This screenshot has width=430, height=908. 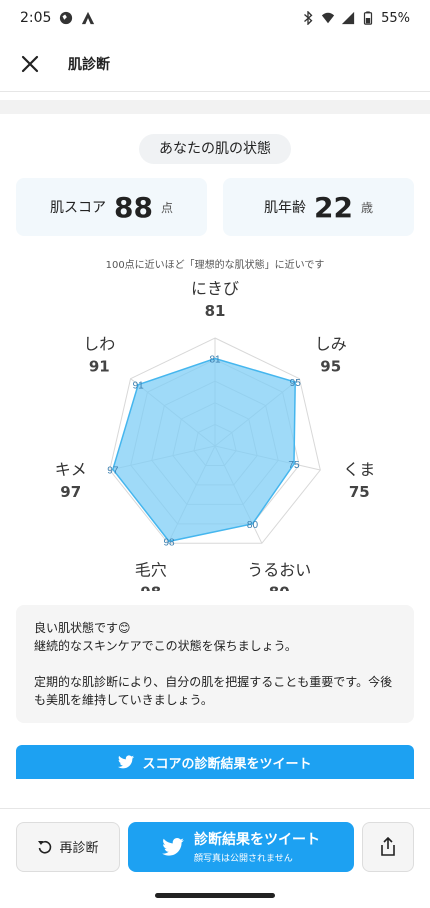 What do you see at coordinates (348, 18) in the screenshot?
I see `signal-icon` at bounding box center [348, 18].